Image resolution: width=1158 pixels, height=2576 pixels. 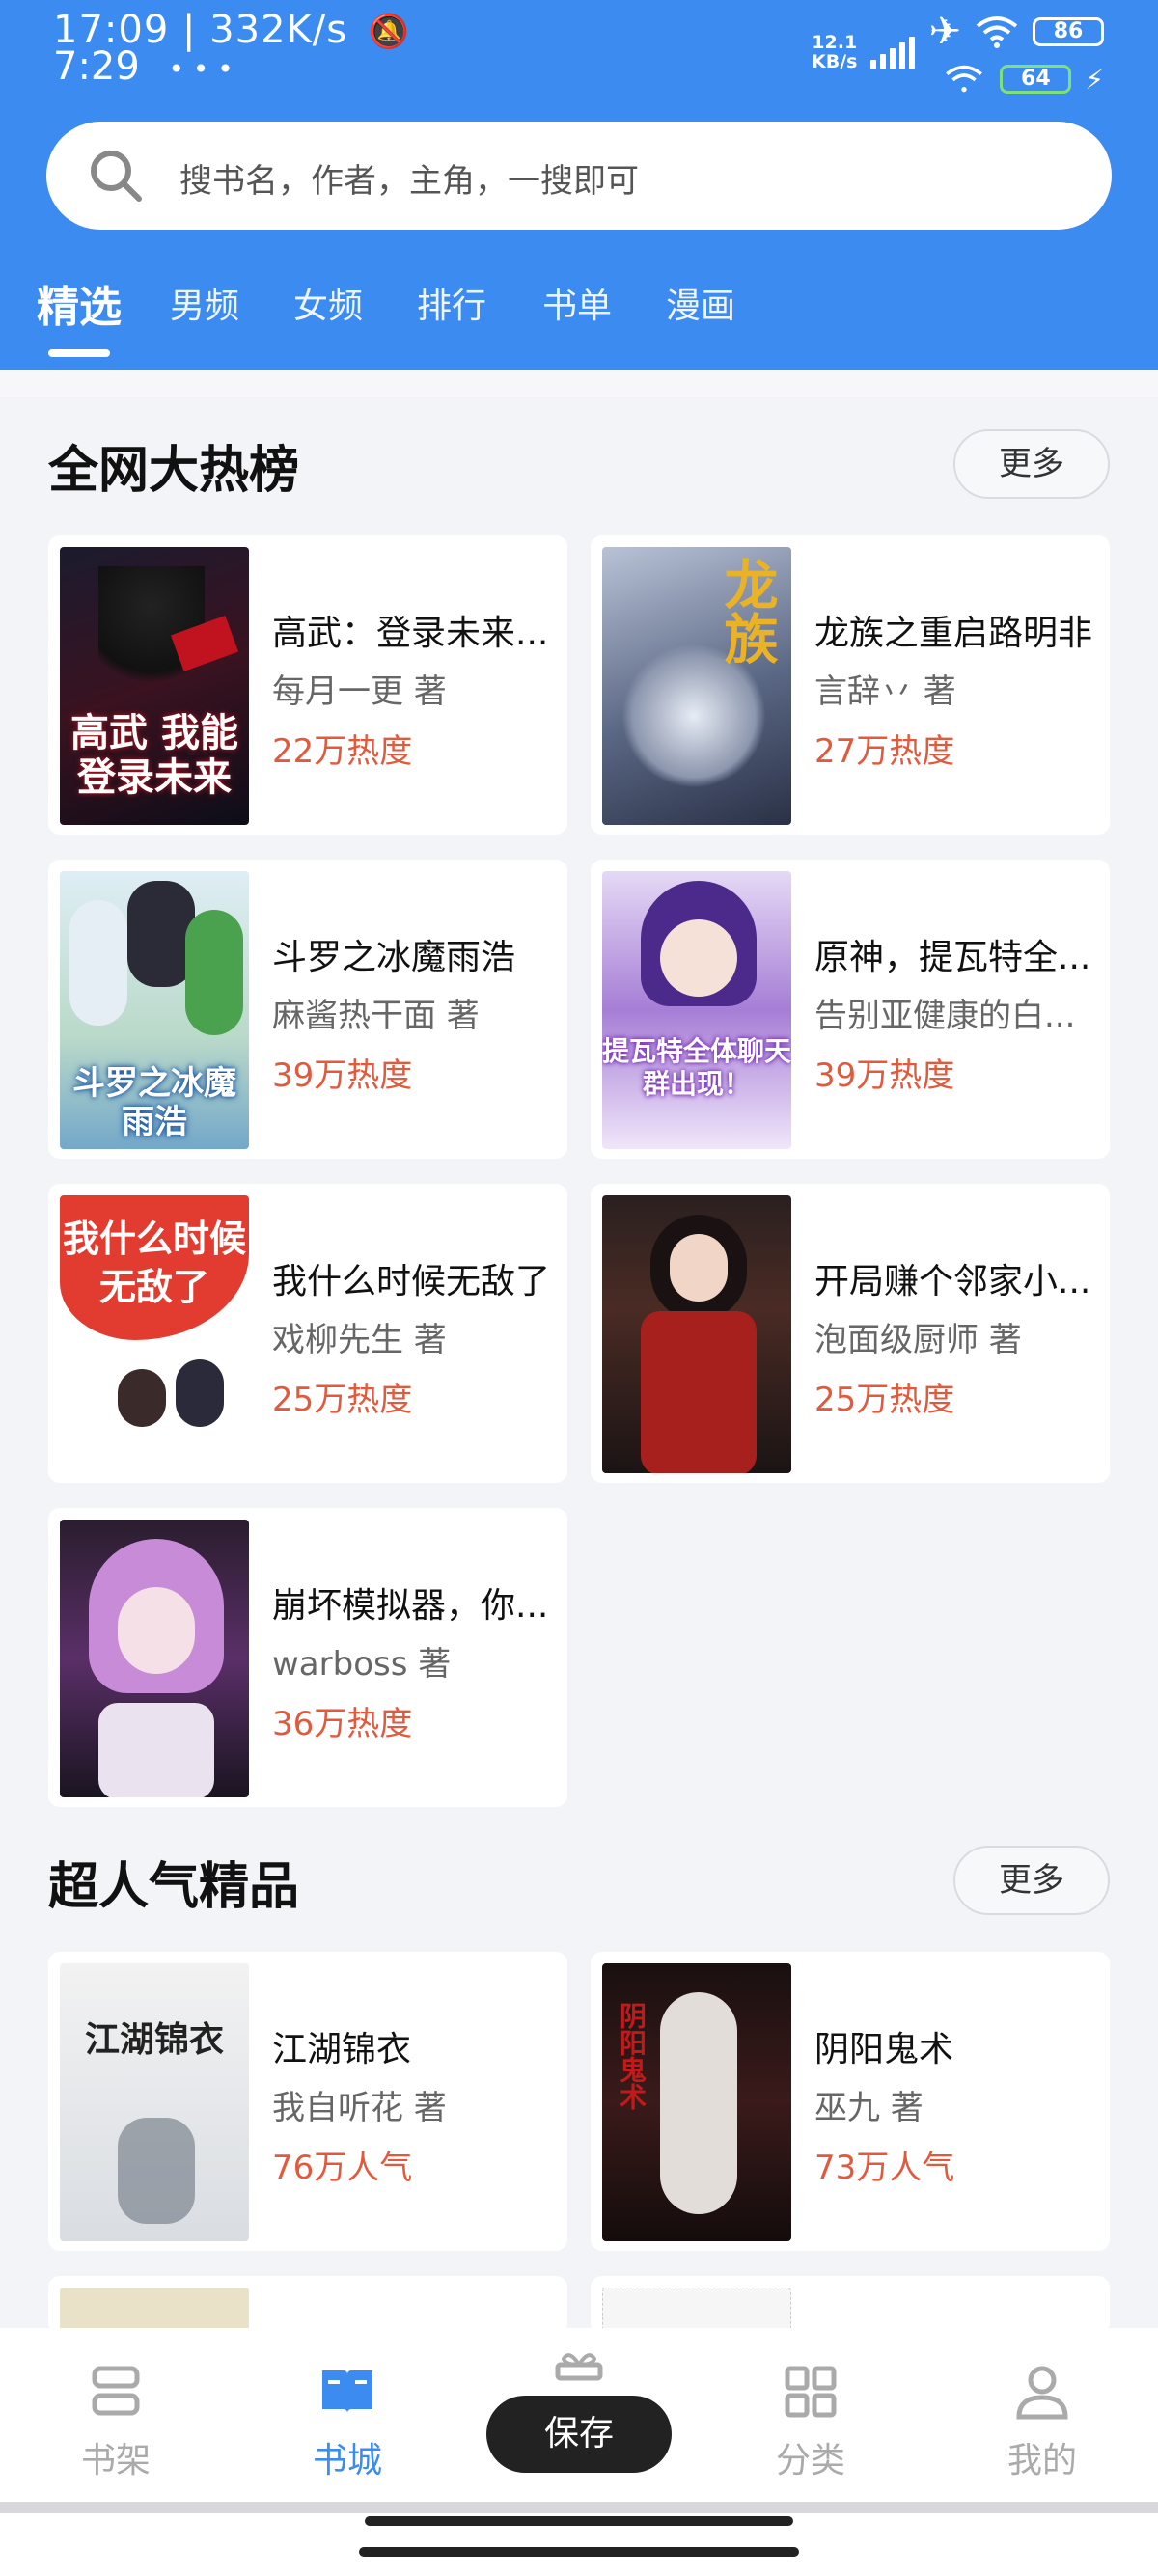 What do you see at coordinates (810, 2460) in the screenshot?
I see `nav-label: 分类` at bounding box center [810, 2460].